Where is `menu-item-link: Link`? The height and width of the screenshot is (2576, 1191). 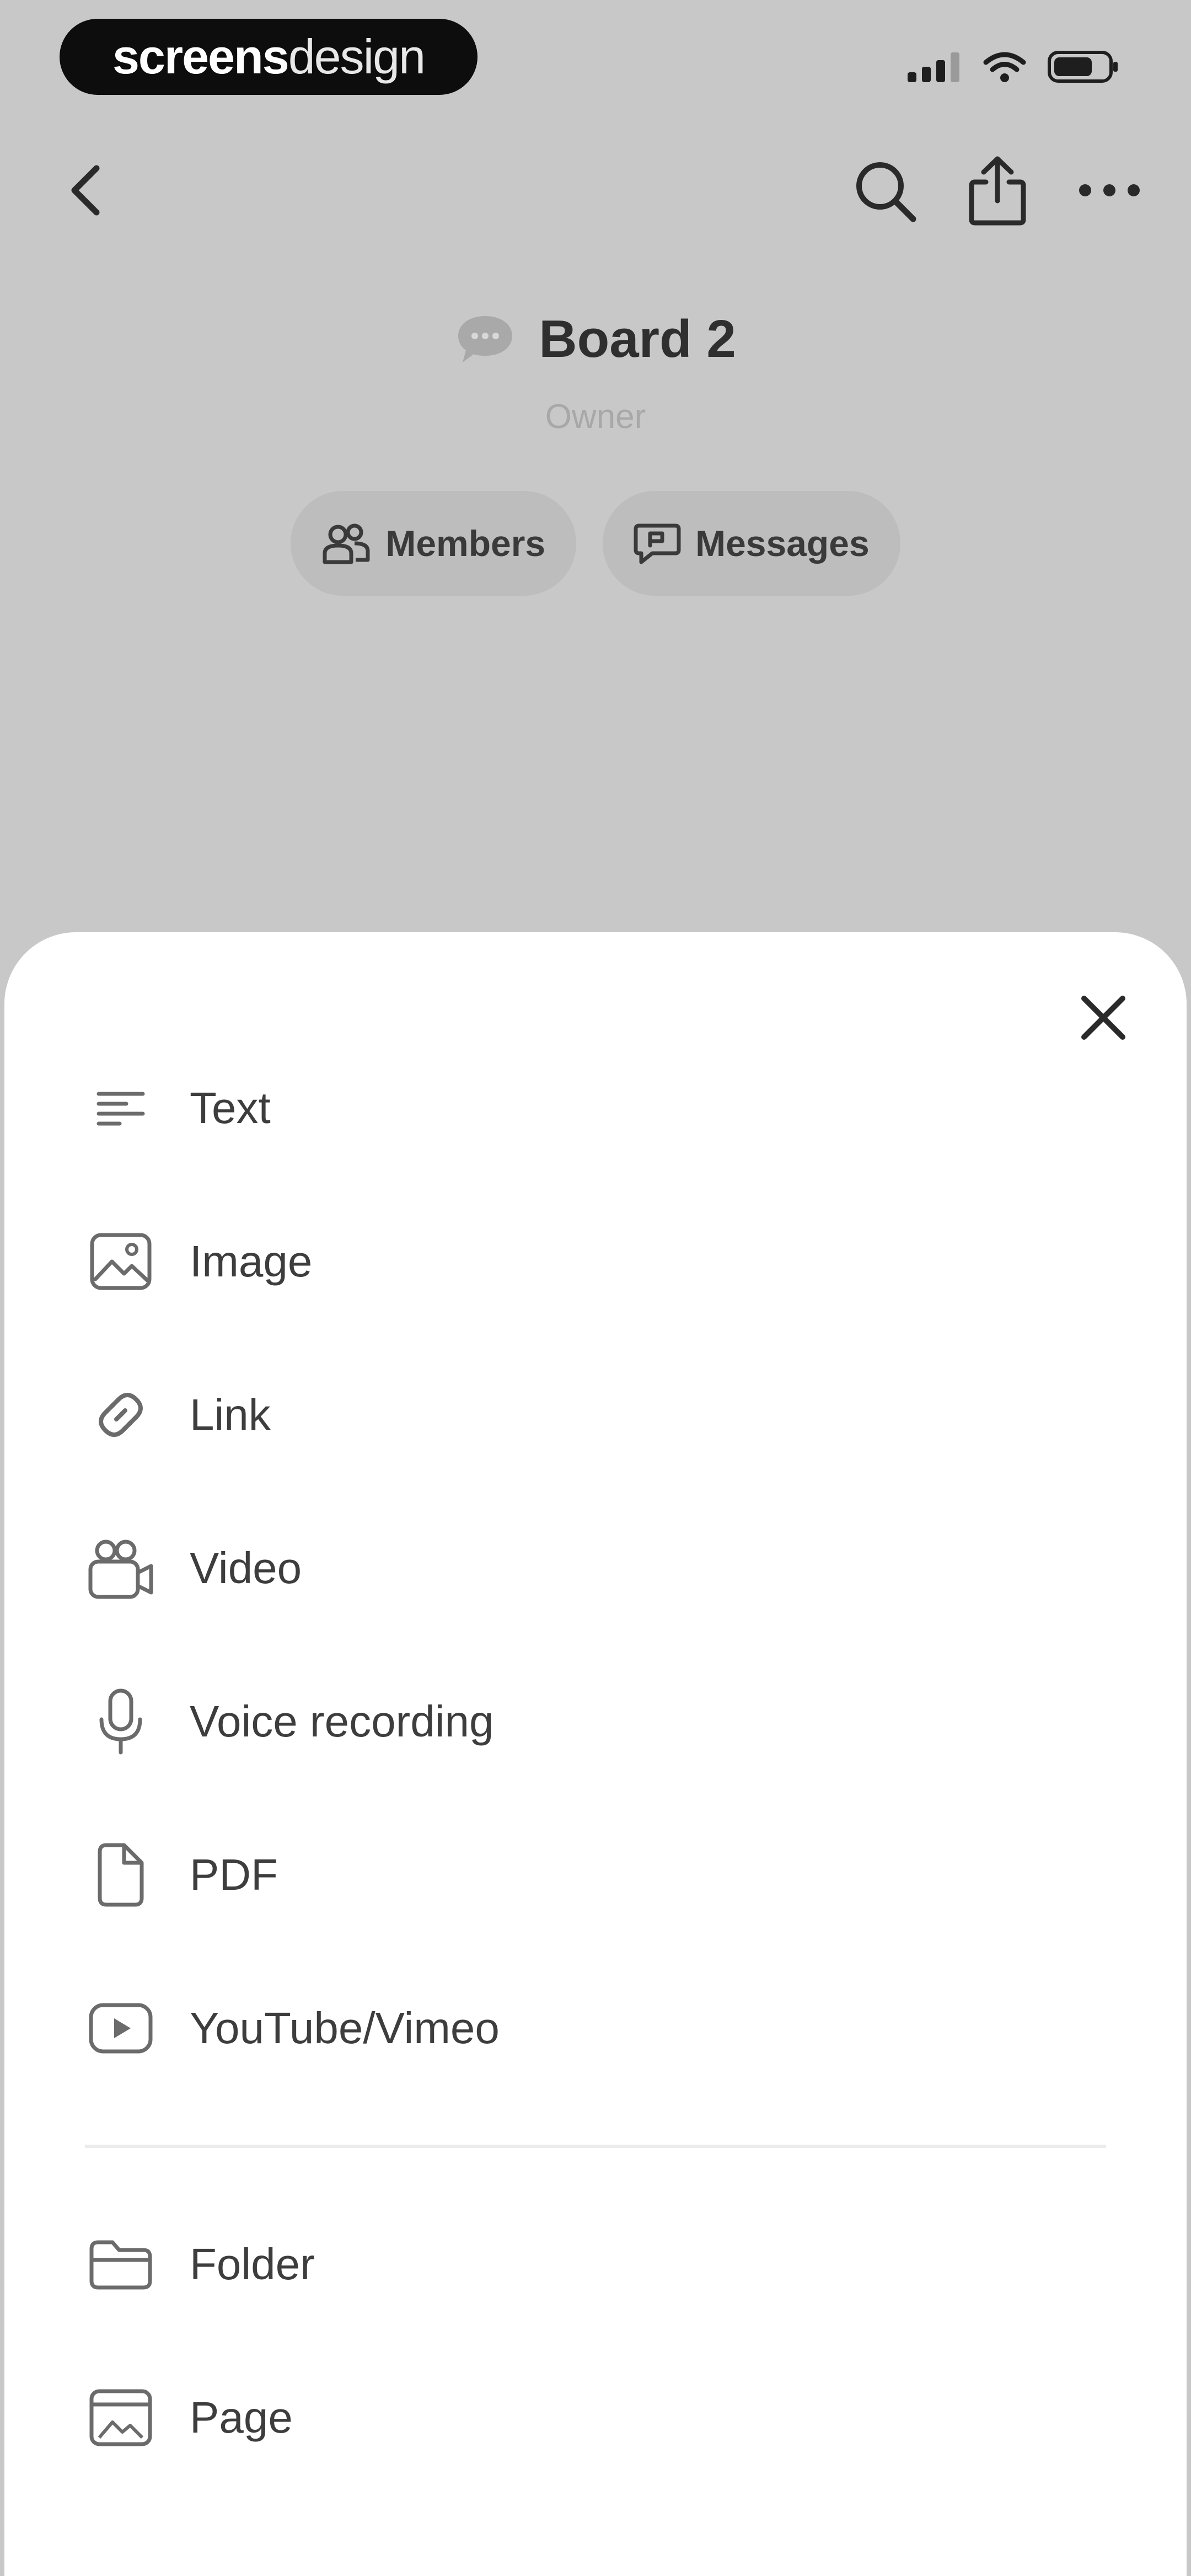 menu-item-link: Link is located at coordinates (595, 1415).